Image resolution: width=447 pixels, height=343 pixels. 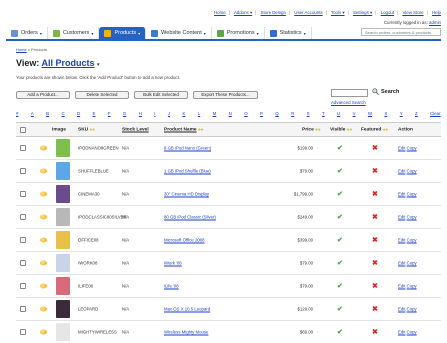 I want to click on letter-filter-i: I, so click(x=154, y=113).